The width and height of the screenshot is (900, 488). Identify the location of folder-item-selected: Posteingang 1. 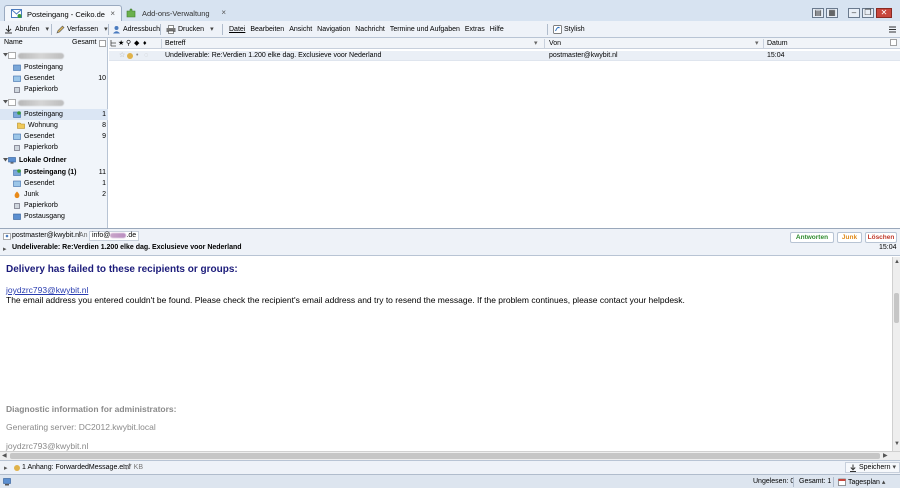
(54, 114).